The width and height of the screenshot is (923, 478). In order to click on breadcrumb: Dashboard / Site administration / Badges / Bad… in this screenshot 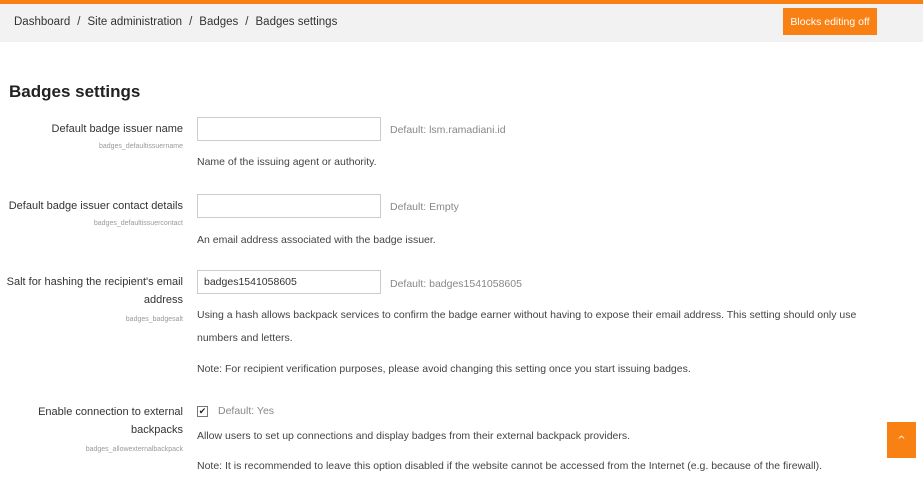, I will do `click(175, 22)`.